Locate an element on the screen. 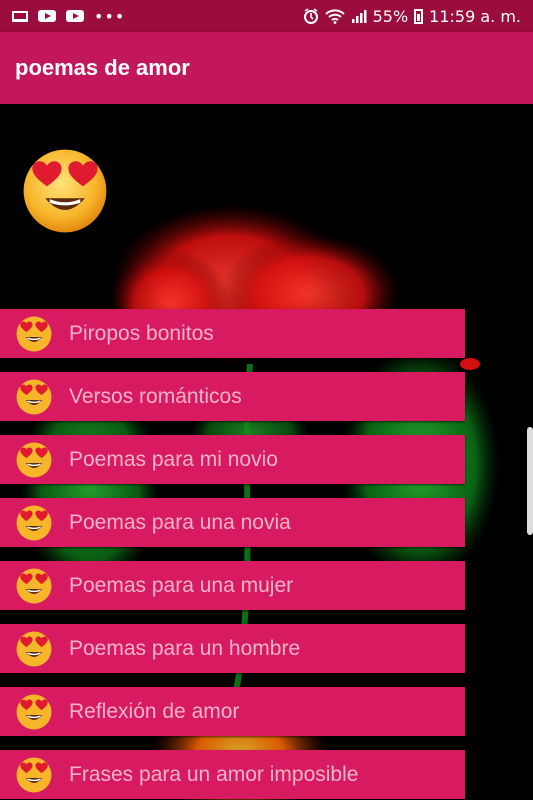  menu-item-reflexion-de-amor: Reflexión de amor is located at coordinates (232, 711).